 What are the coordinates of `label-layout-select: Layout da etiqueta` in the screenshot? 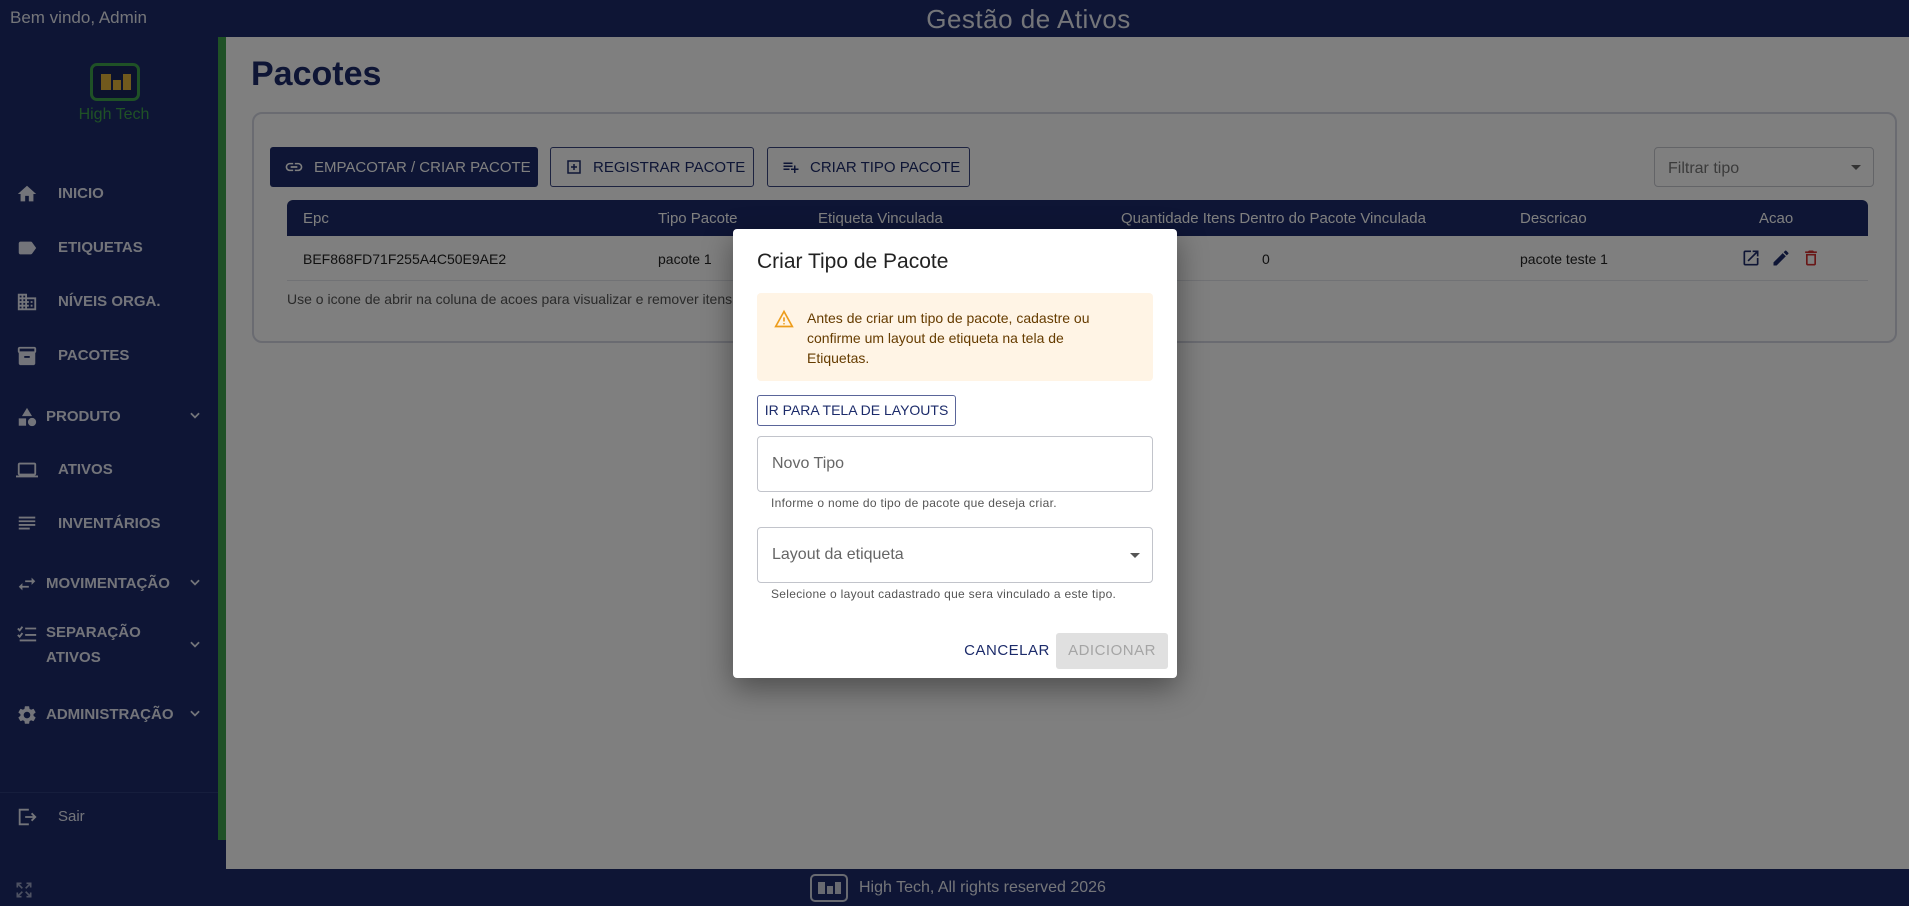 It's located at (955, 555).